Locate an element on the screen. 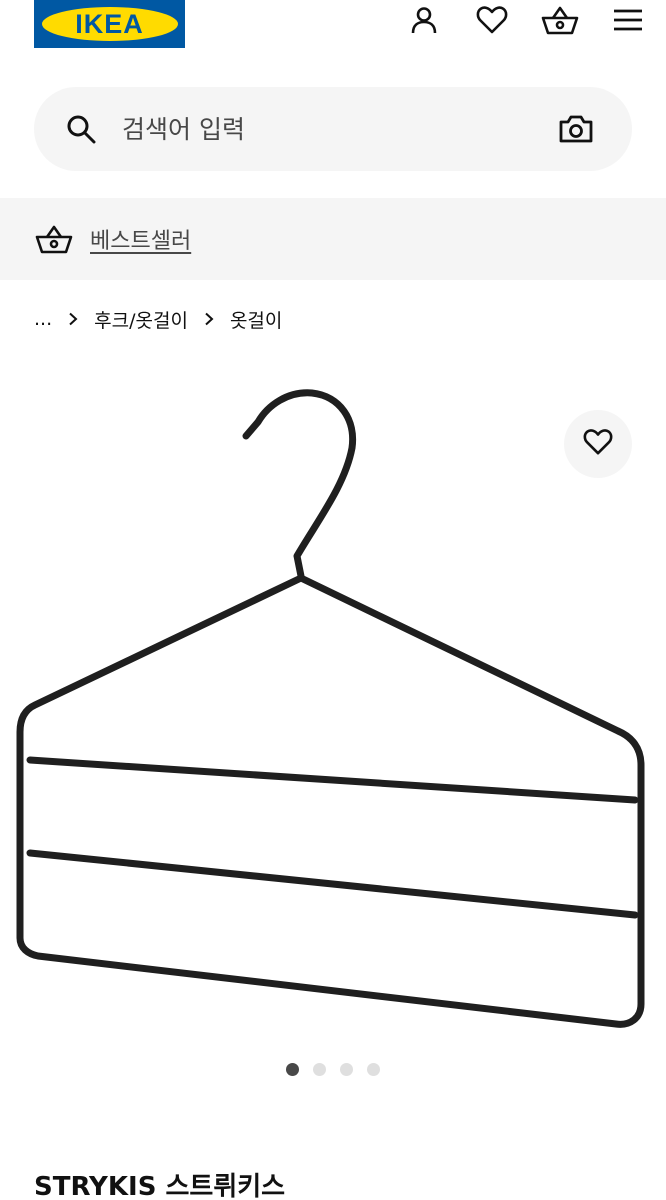 The height and width of the screenshot is (1200, 666). breadcrumb-item-hangers: 옷걸이 is located at coordinates (256, 319).